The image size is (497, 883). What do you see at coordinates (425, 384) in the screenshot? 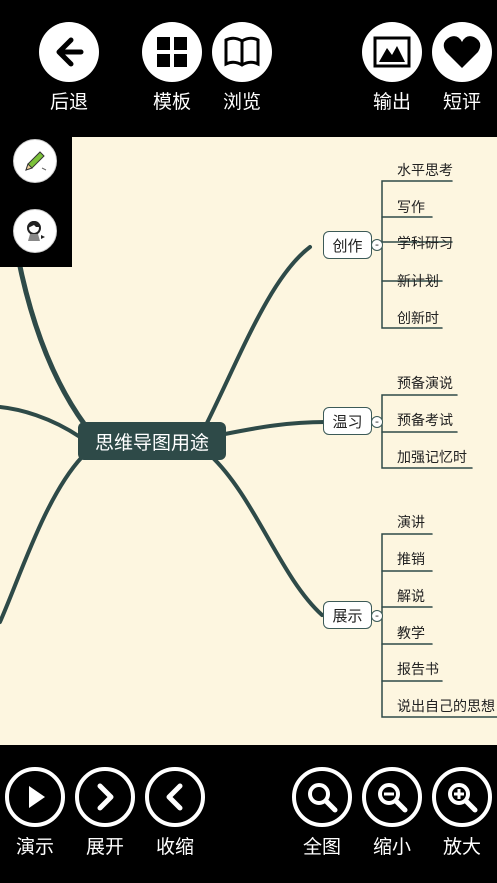
I see `child-node: 预备演说` at bounding box center [425, 384].